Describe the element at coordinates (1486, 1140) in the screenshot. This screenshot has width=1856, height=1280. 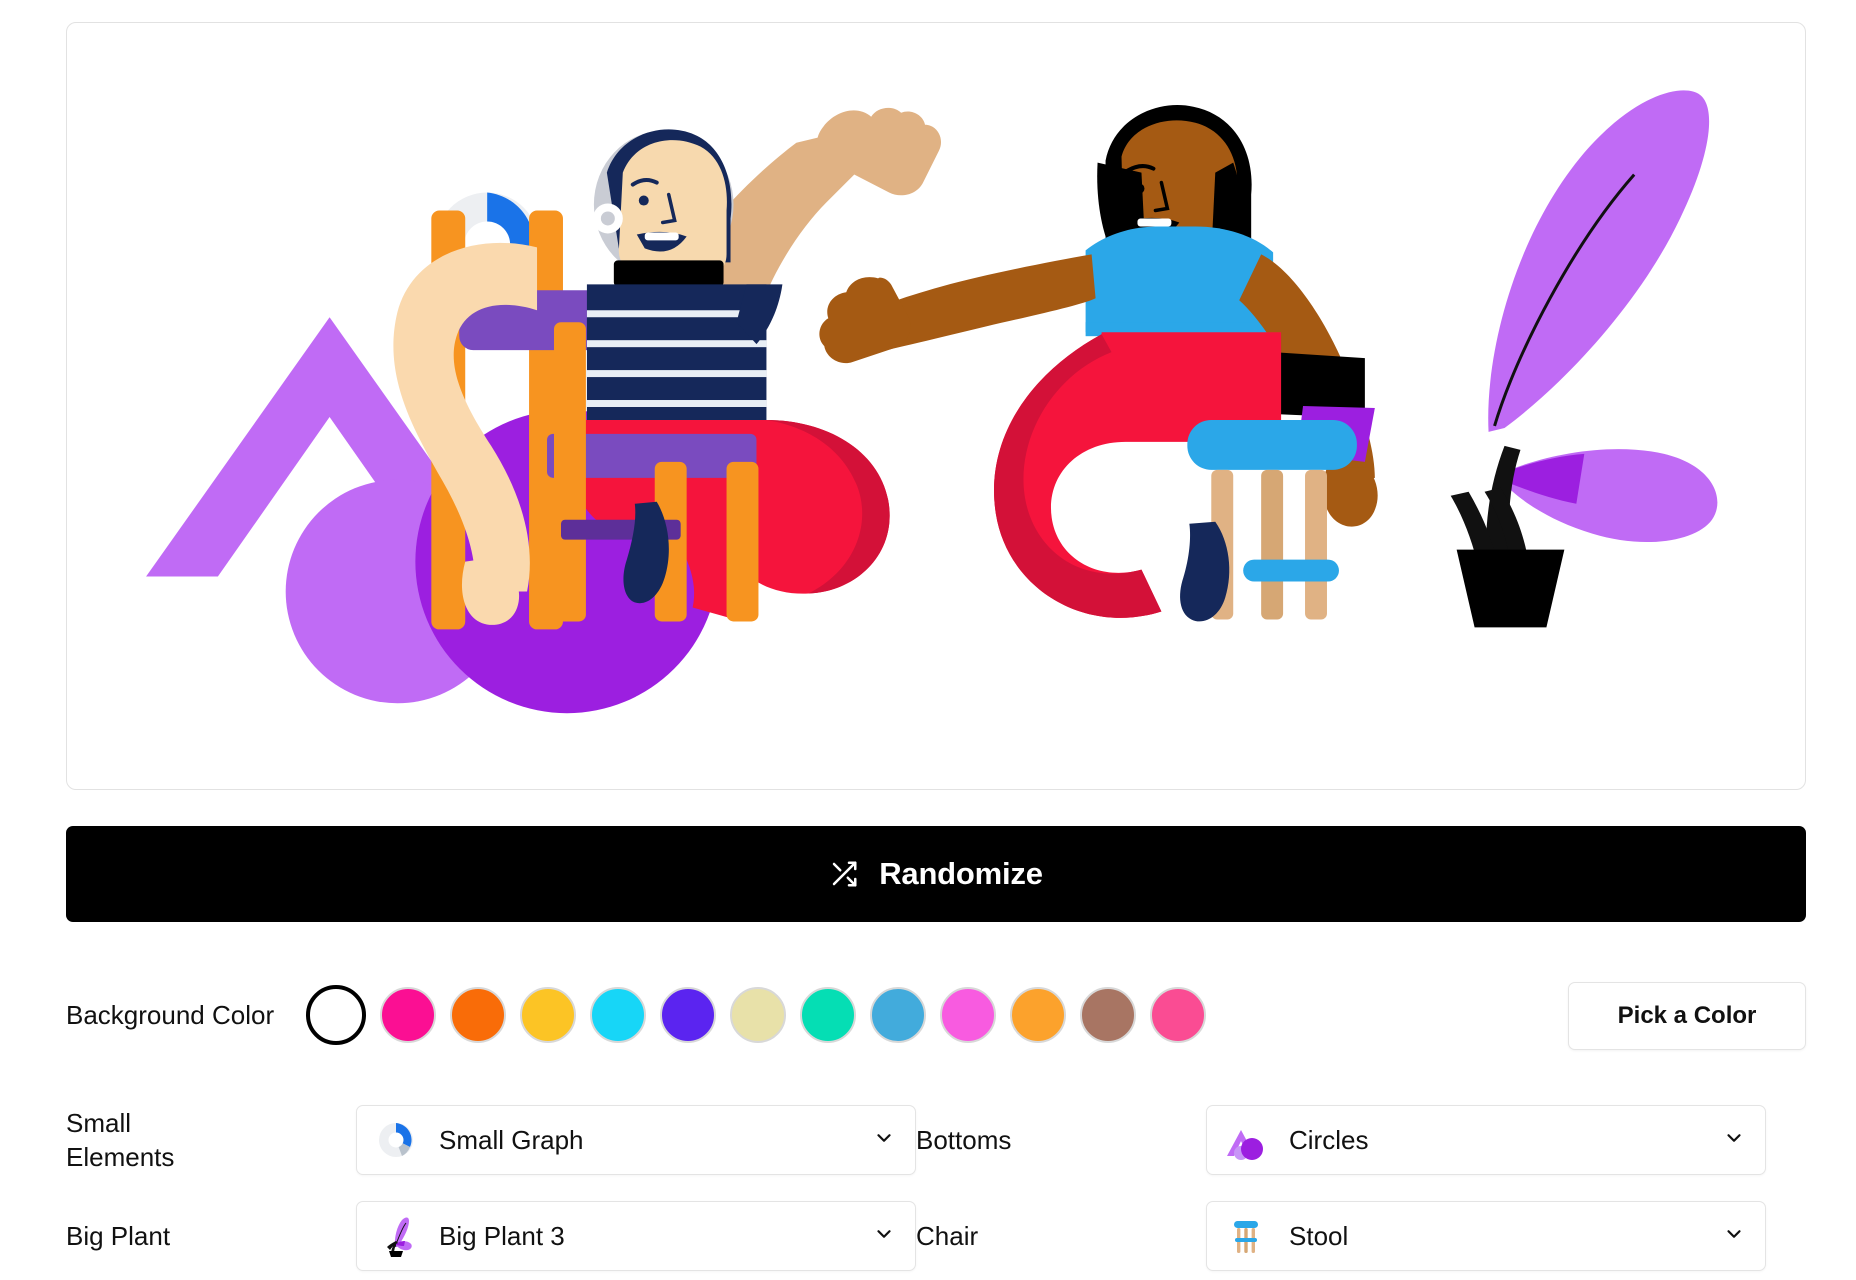
I see `bottoms-select: Circles` at that location.